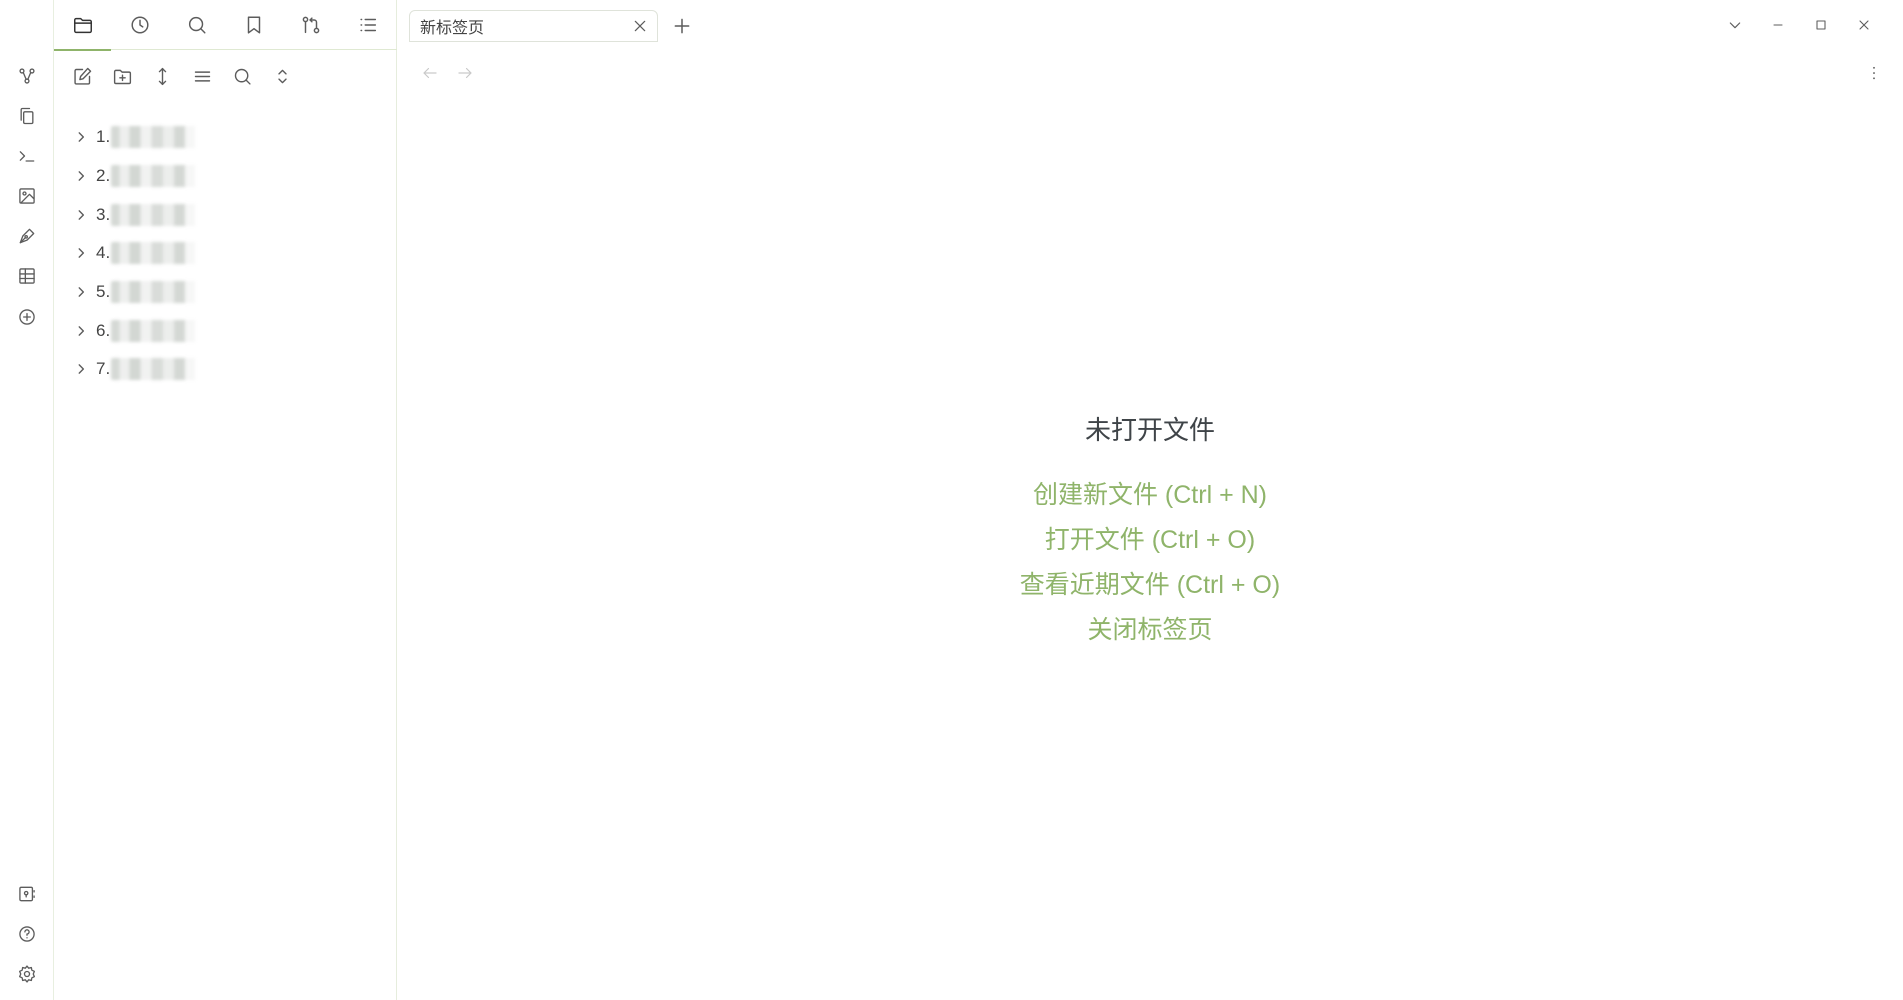  I want to click on add-plugin-button, so click(27, 317).